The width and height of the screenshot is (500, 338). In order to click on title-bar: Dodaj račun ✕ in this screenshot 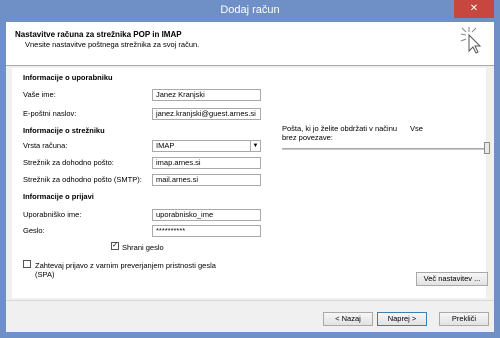, I will do `click(250, 11)`.